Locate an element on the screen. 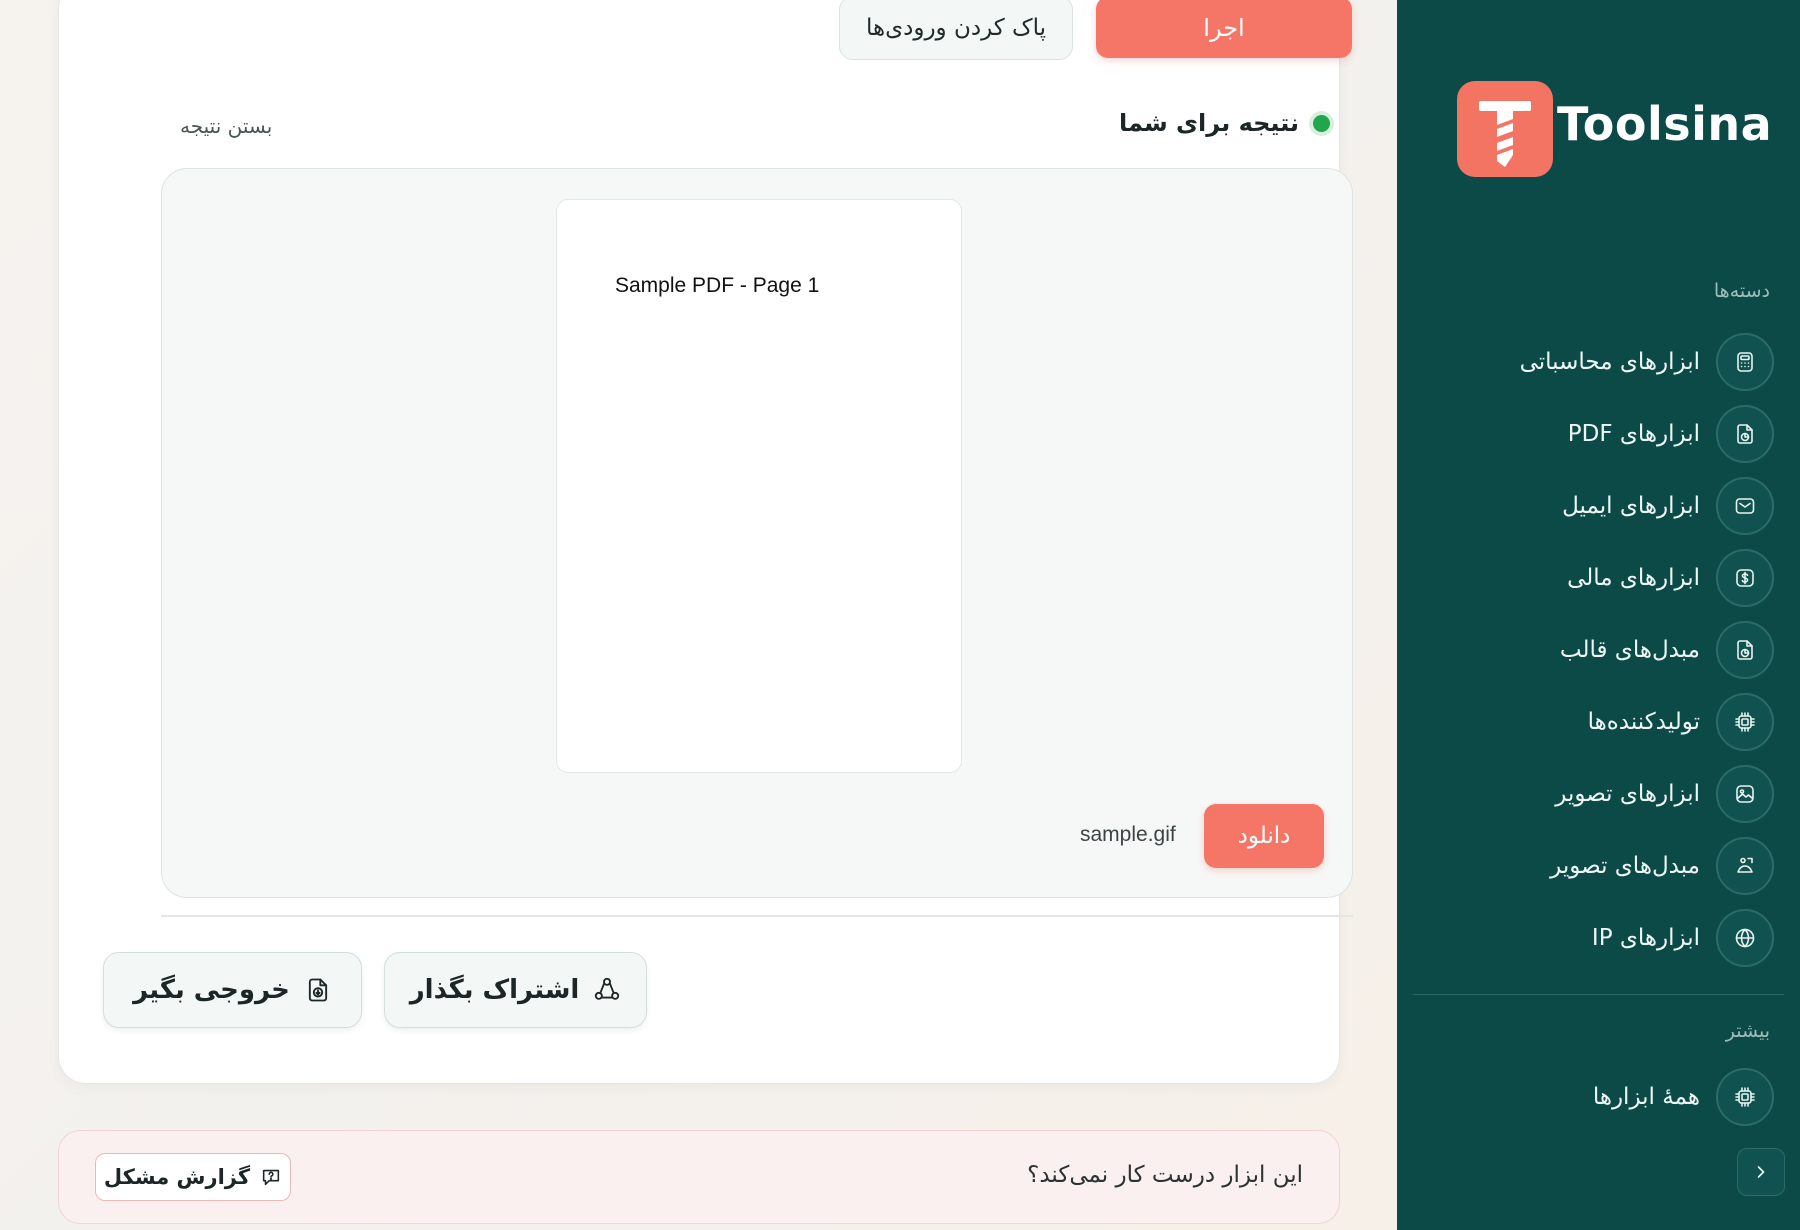 Image resolution: width=1800 pixels, height=1230 pixels. sidebar-divider is located at coordinates (1598, 994).